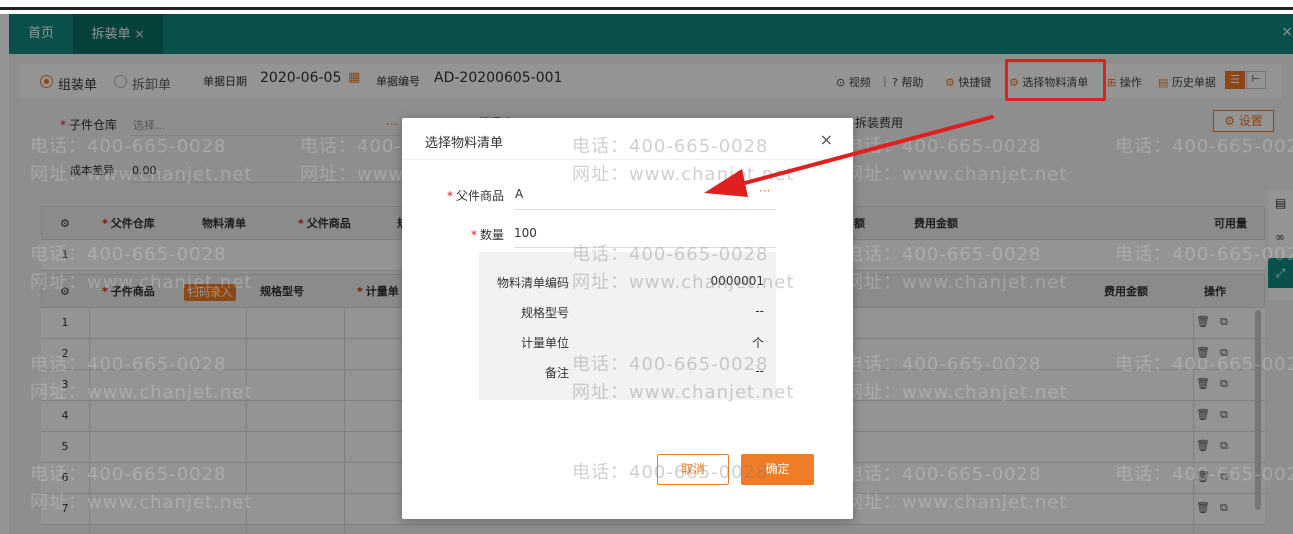 This screenshot has height=534, width=1293. What do you see at coordinates (777, 469) in the screenshot?
I see `confirm-button: 确定` at bounding box center [777, 469].